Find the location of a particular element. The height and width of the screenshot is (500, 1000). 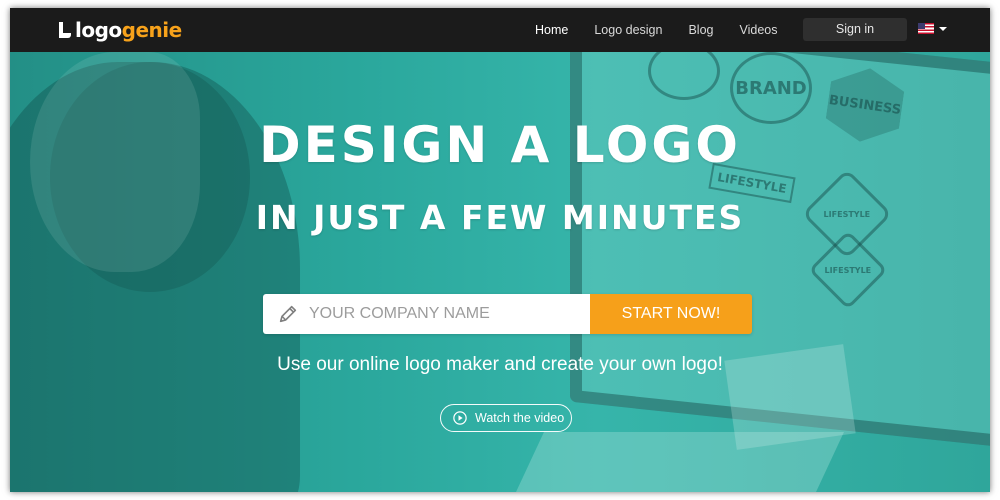

watch-video-label: Watch the video is located at coordinates (520, 418).